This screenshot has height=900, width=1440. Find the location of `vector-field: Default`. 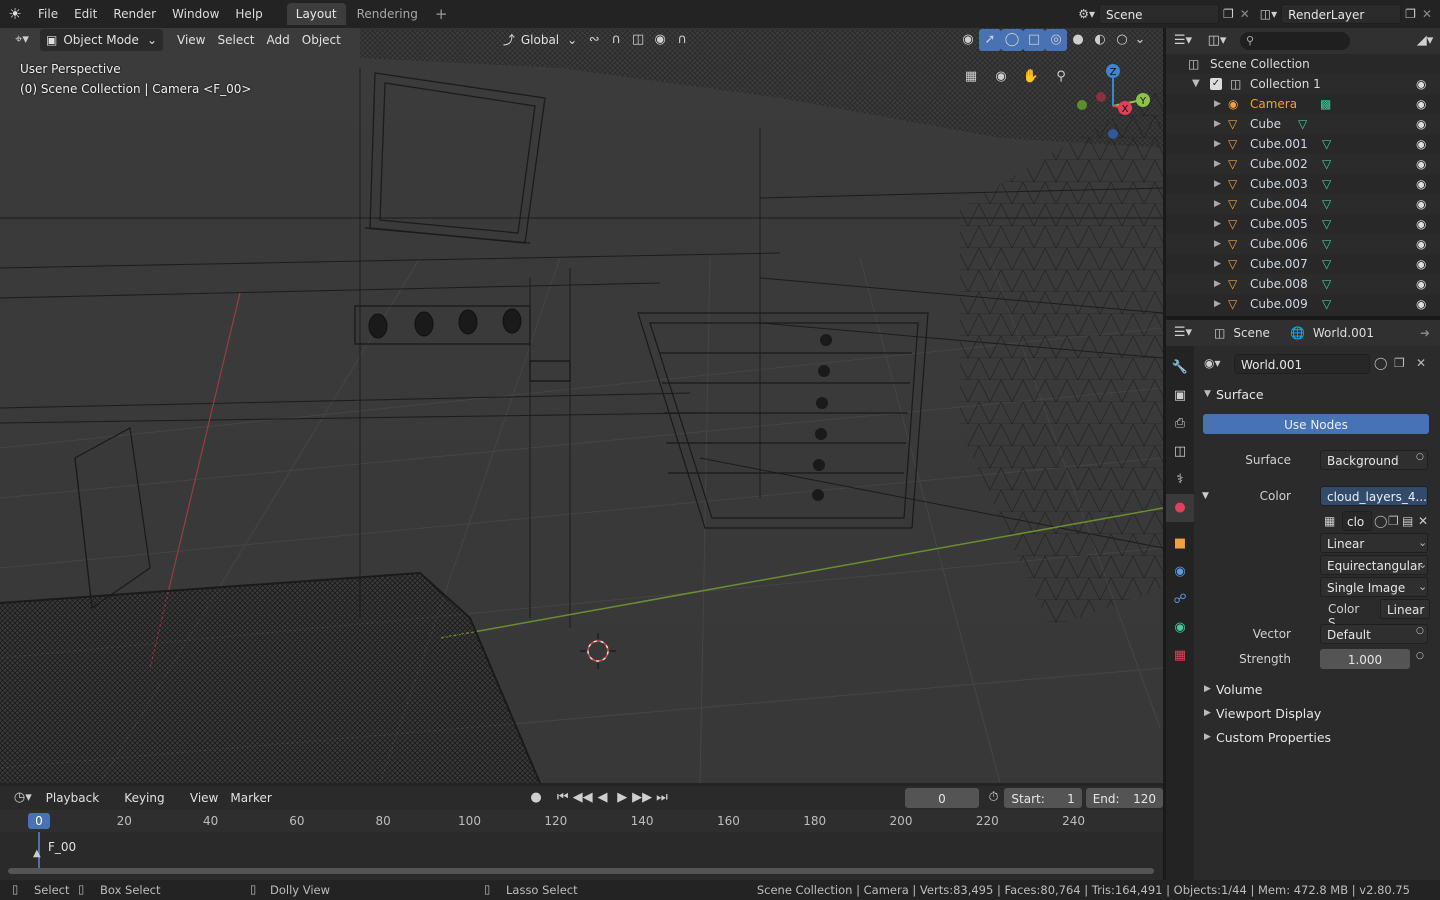

vector-field: Default is located at coordinates (1374, 634).